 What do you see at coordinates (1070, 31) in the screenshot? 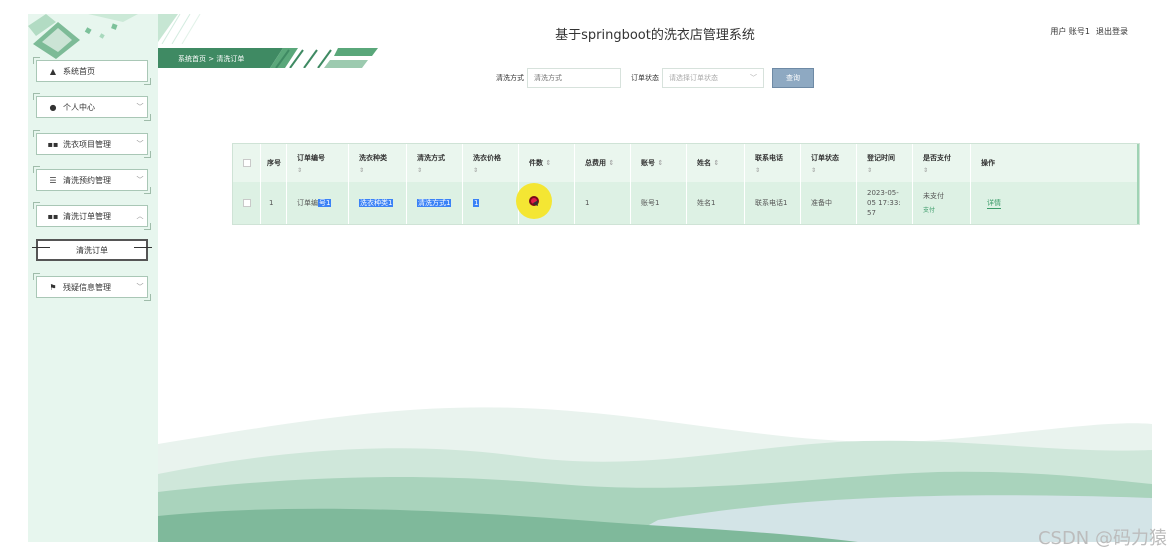
I see `current-user-label: 用户 账号1` at bounding box center [1070, 31].